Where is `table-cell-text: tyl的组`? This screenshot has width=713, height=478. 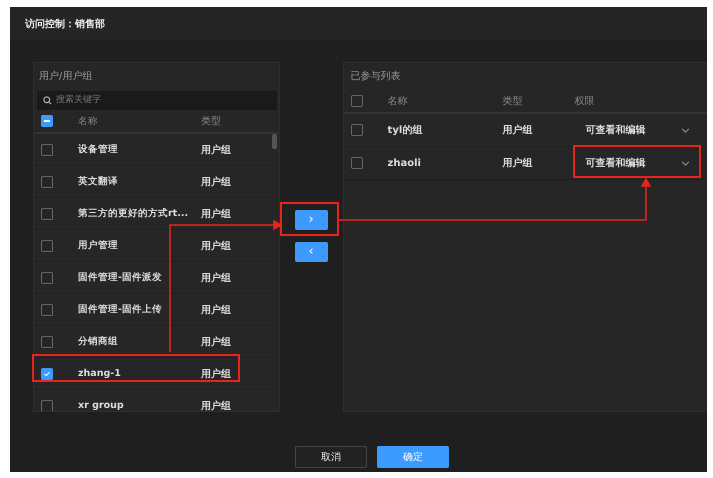 table-cell-text: tyl的组 is located at coordinates (406, 130).